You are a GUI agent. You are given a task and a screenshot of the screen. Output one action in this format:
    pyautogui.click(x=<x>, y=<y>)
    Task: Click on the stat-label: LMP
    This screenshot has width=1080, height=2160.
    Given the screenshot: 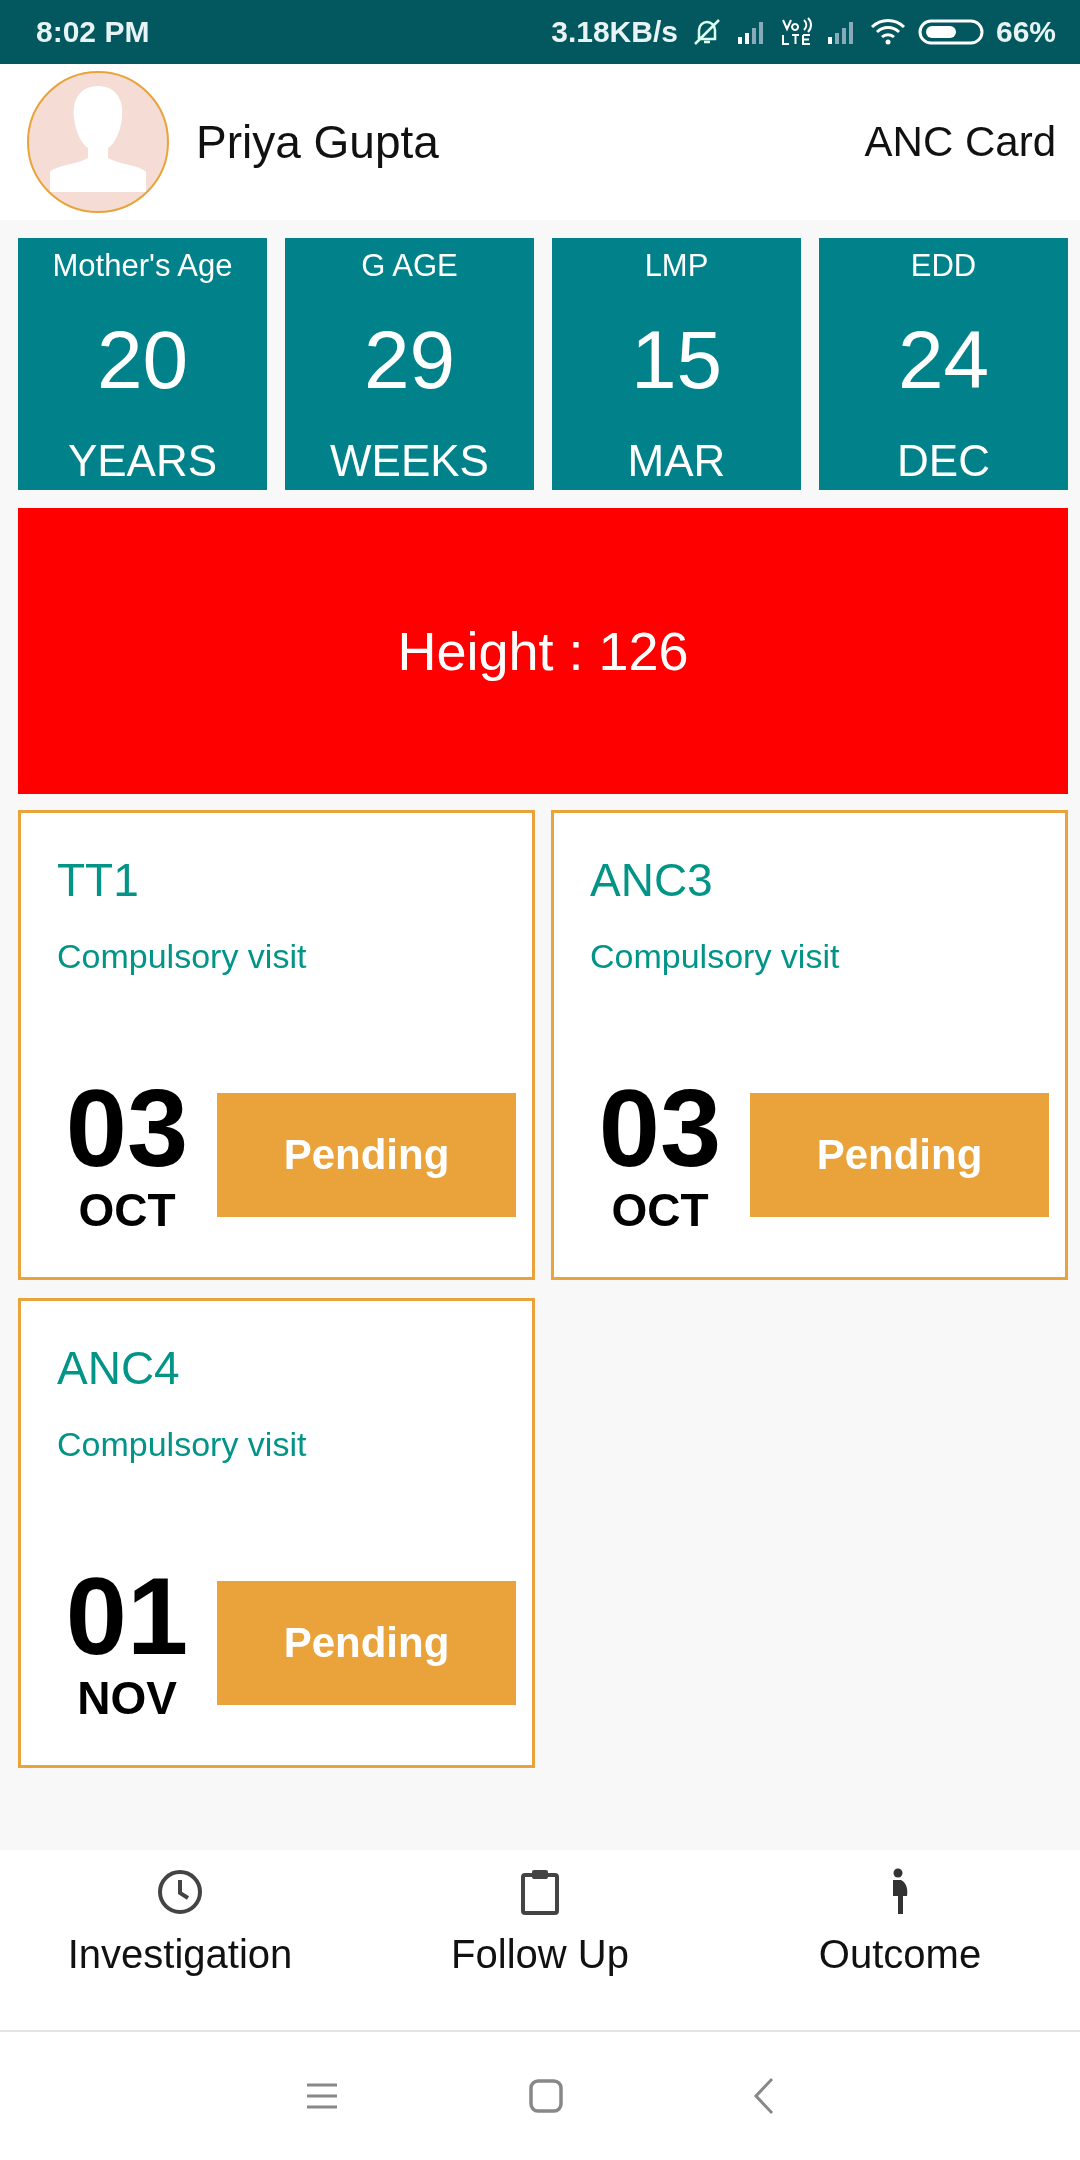 What is the action you would take?
    pyautogui.click(x=676, y=266)
    